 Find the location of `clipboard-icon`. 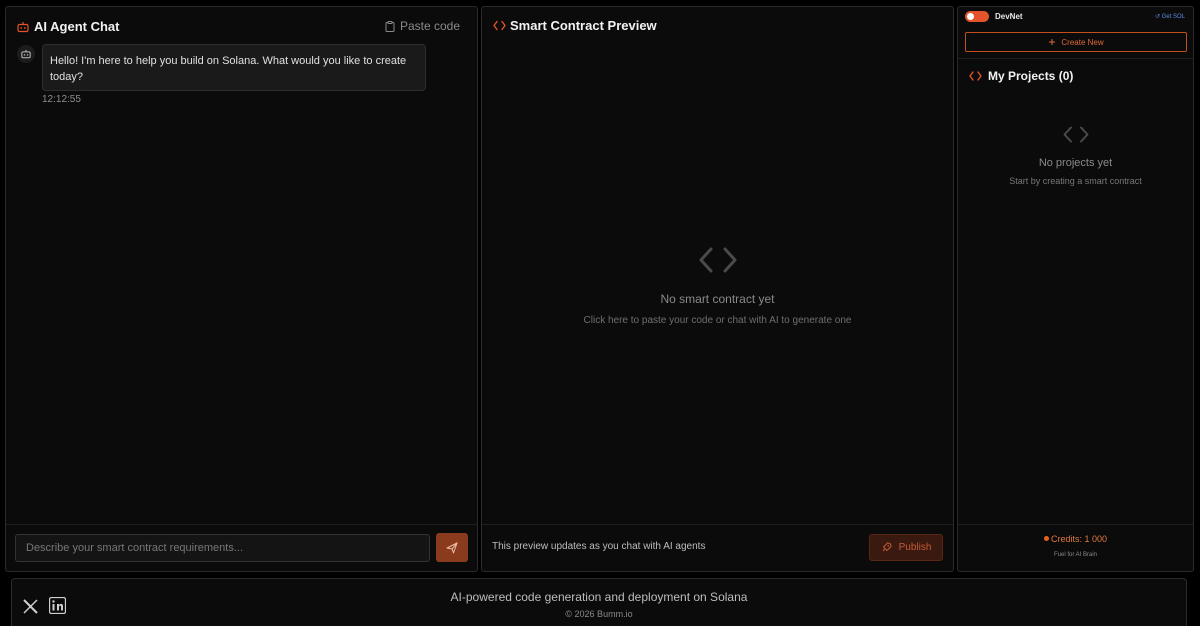

clipboard-icon is located at coordinates (390, 26).